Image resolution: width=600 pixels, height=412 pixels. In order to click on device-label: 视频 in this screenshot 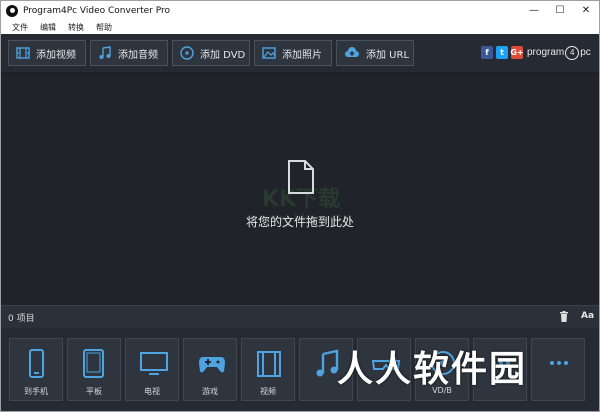, I will do `click(268, 391)`.